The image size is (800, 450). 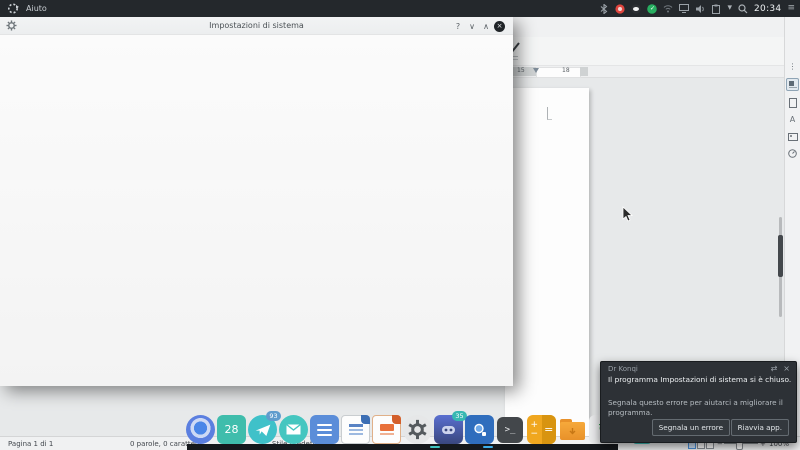 I want to click on vertical-scrollbar-thumb, so click(x=780, y=256).